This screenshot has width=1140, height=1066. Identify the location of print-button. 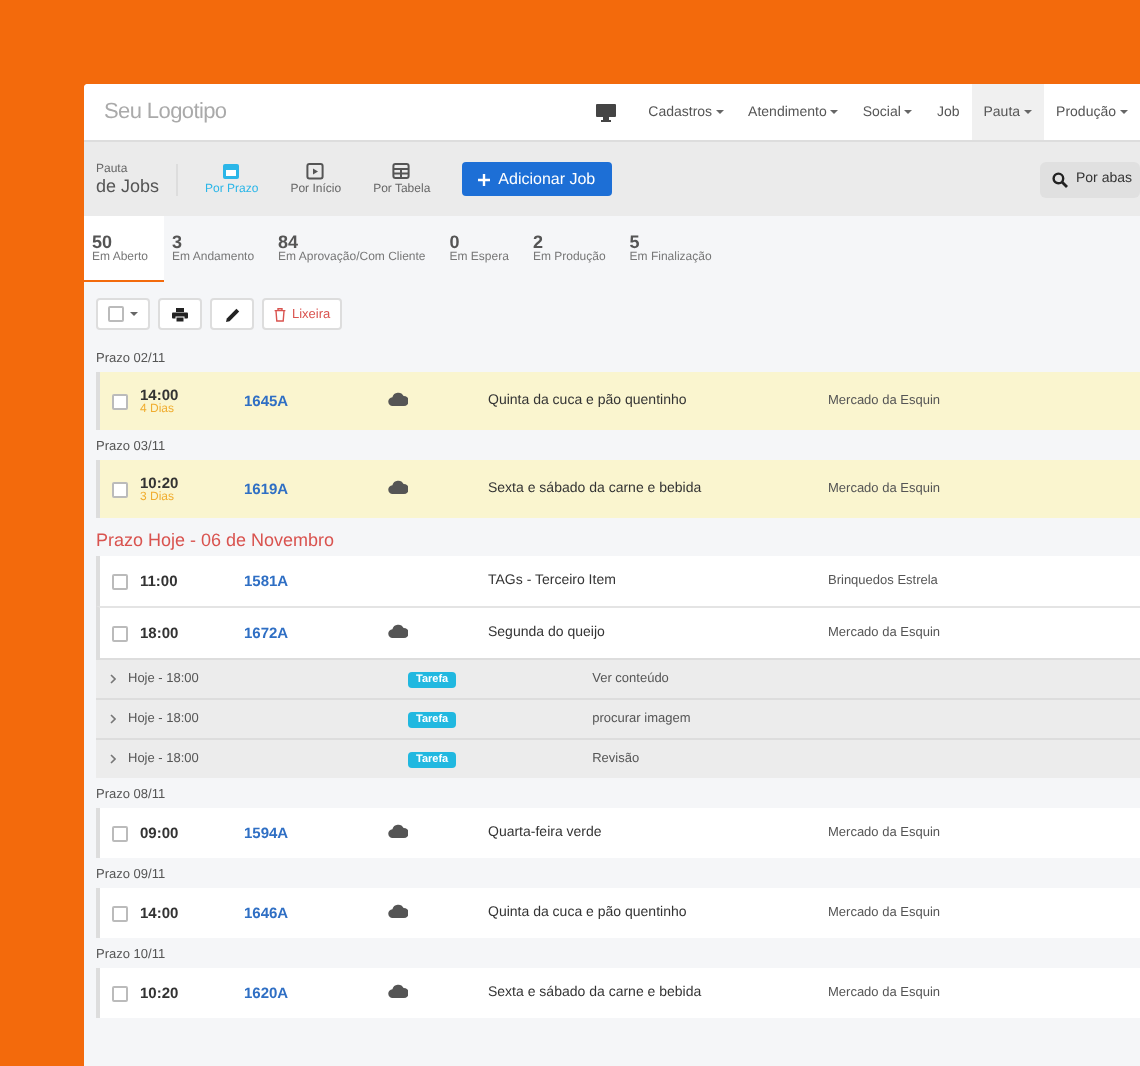
(180, 314).